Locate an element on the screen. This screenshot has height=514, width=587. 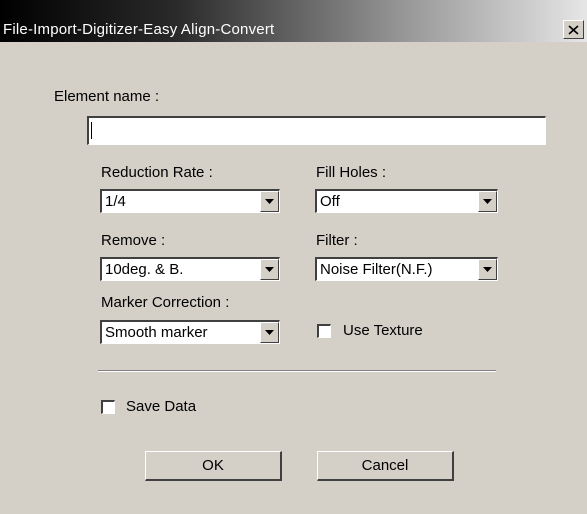
close-icon is located at coordinates (573, 29).